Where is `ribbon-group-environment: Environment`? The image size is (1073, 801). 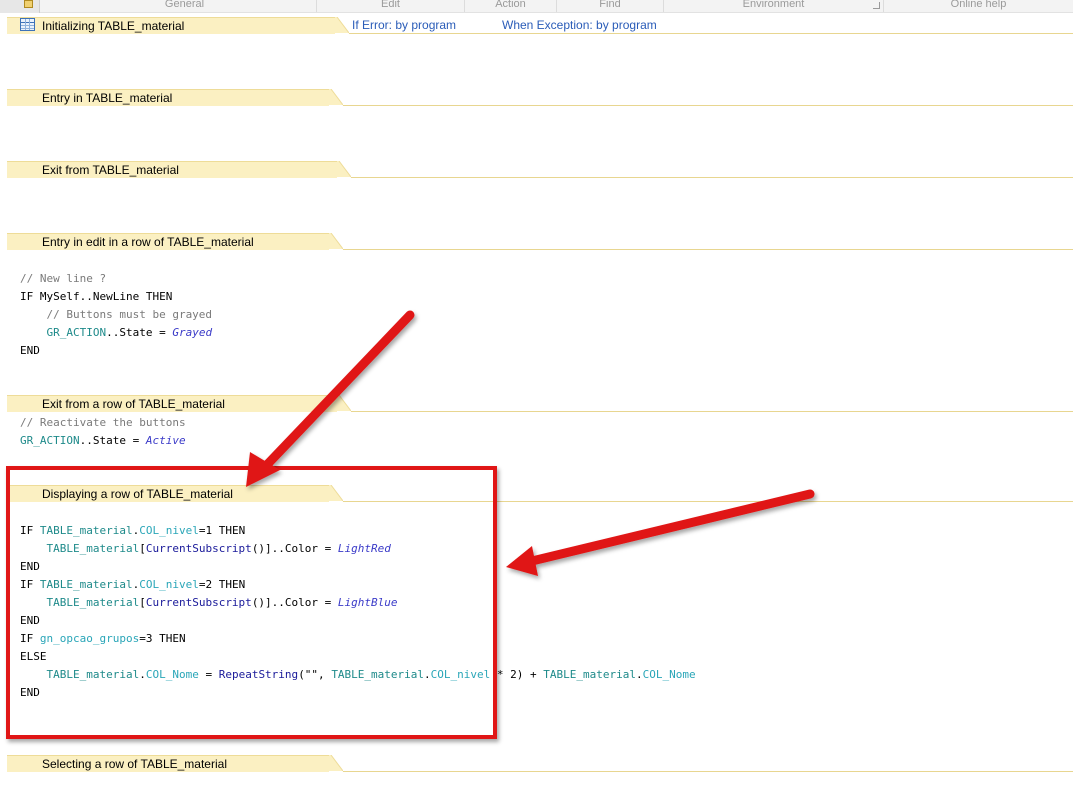 ribbon-group-environment: Environment is located at coordinates (774, 6).